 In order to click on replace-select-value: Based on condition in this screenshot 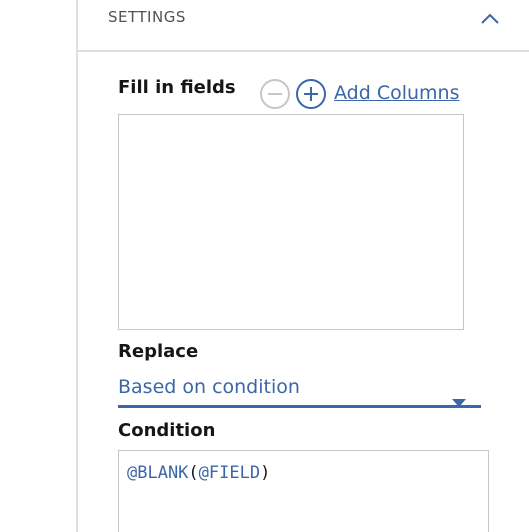, I will do `click(209, 387)`.